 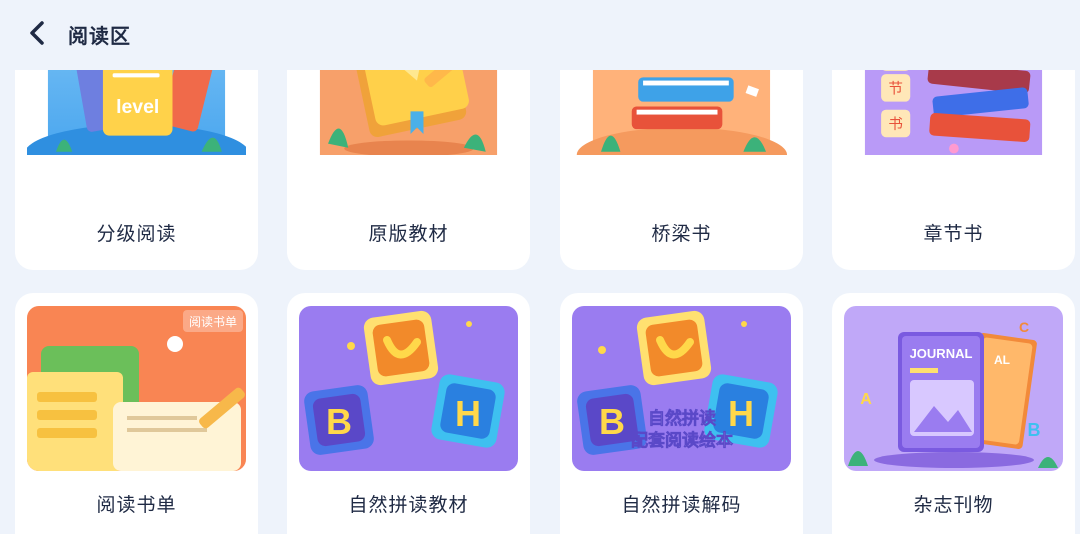 I want to click on card-label: 杂志刊物, so click(x=953, y=505).